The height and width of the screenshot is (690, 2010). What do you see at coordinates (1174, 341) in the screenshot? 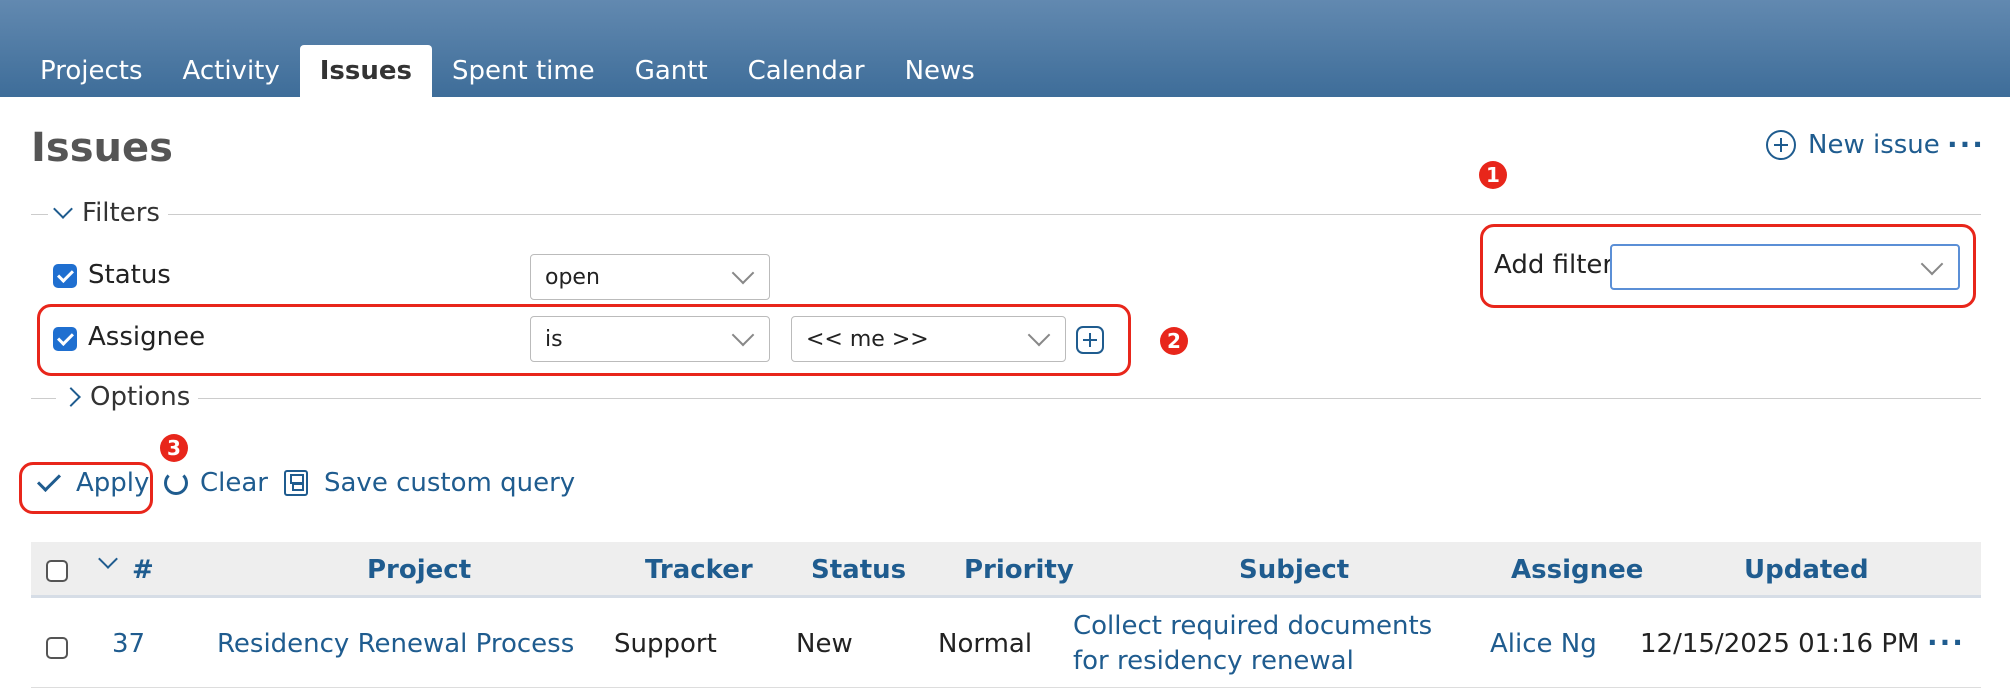
I see `annotation-badge-2: 2` at bounding box center [1174, 341].